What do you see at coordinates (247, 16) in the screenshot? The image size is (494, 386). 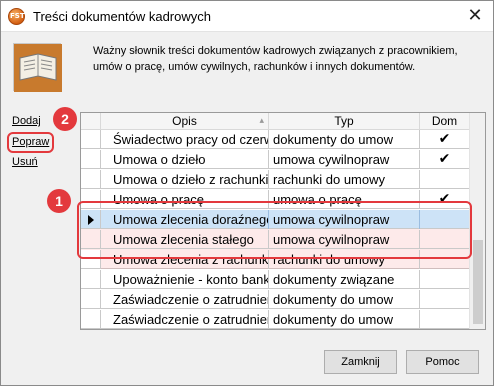 I see `title-bar: FST Treści dokumentów kadrowych ✕` at bounding box center [247, 16].